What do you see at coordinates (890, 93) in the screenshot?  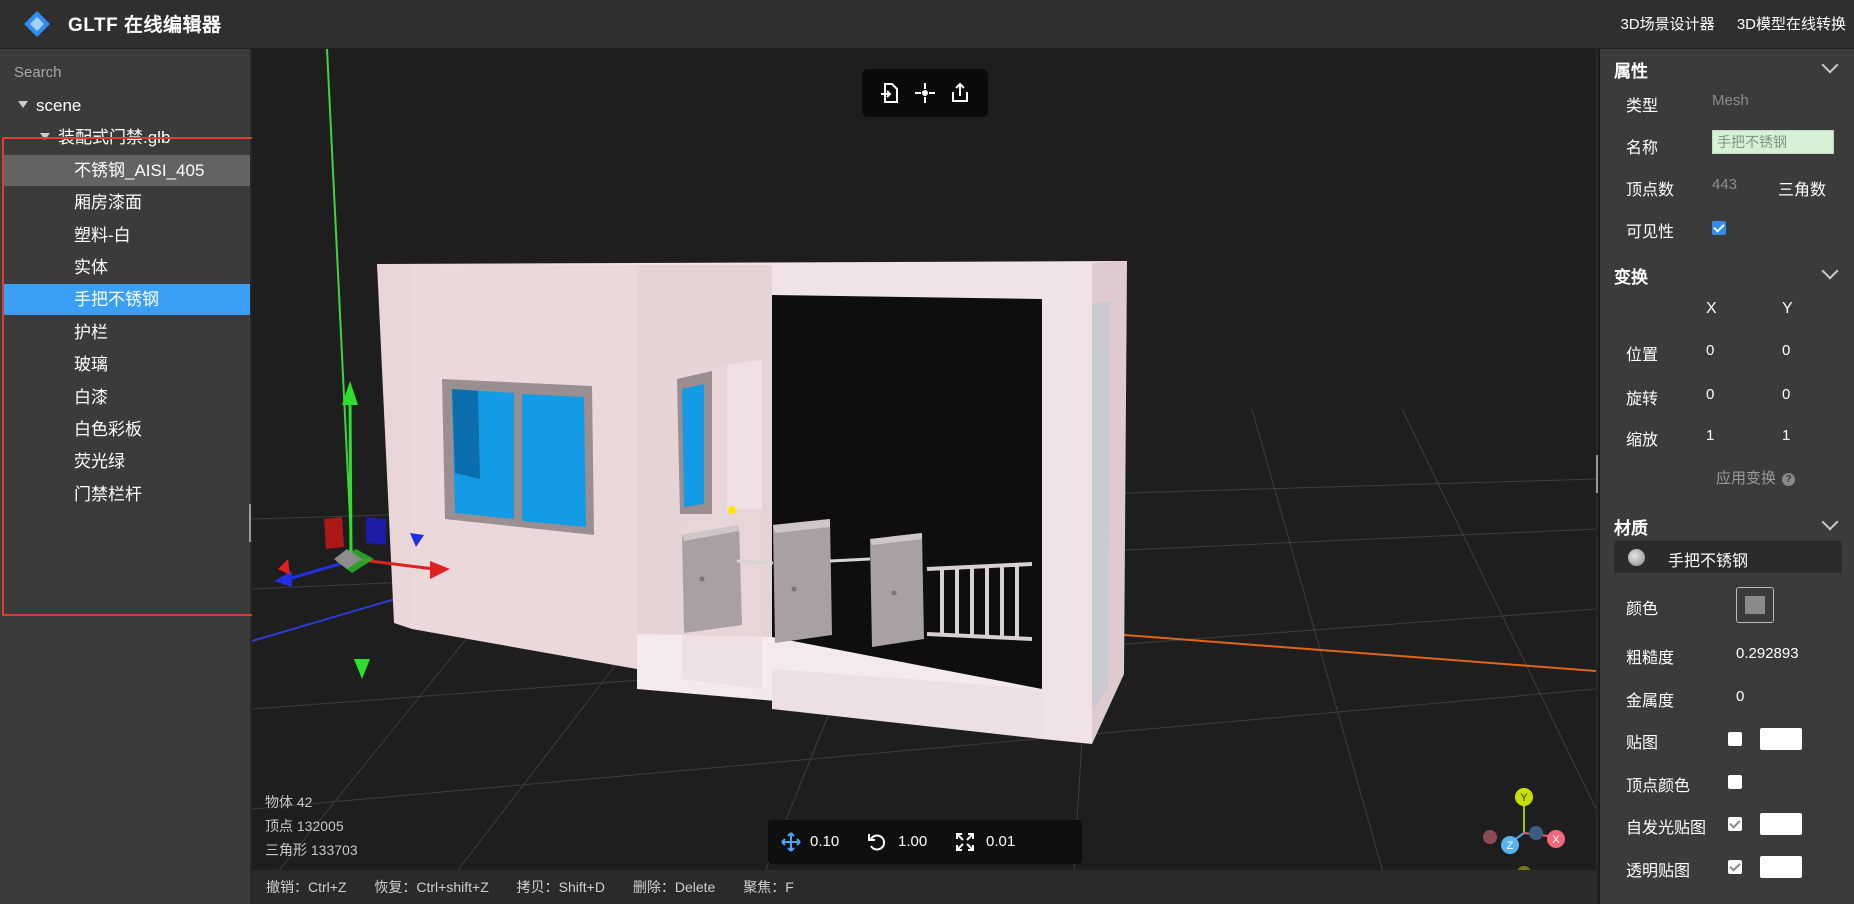 I see `import-icon` at bounding box center [890, 93].